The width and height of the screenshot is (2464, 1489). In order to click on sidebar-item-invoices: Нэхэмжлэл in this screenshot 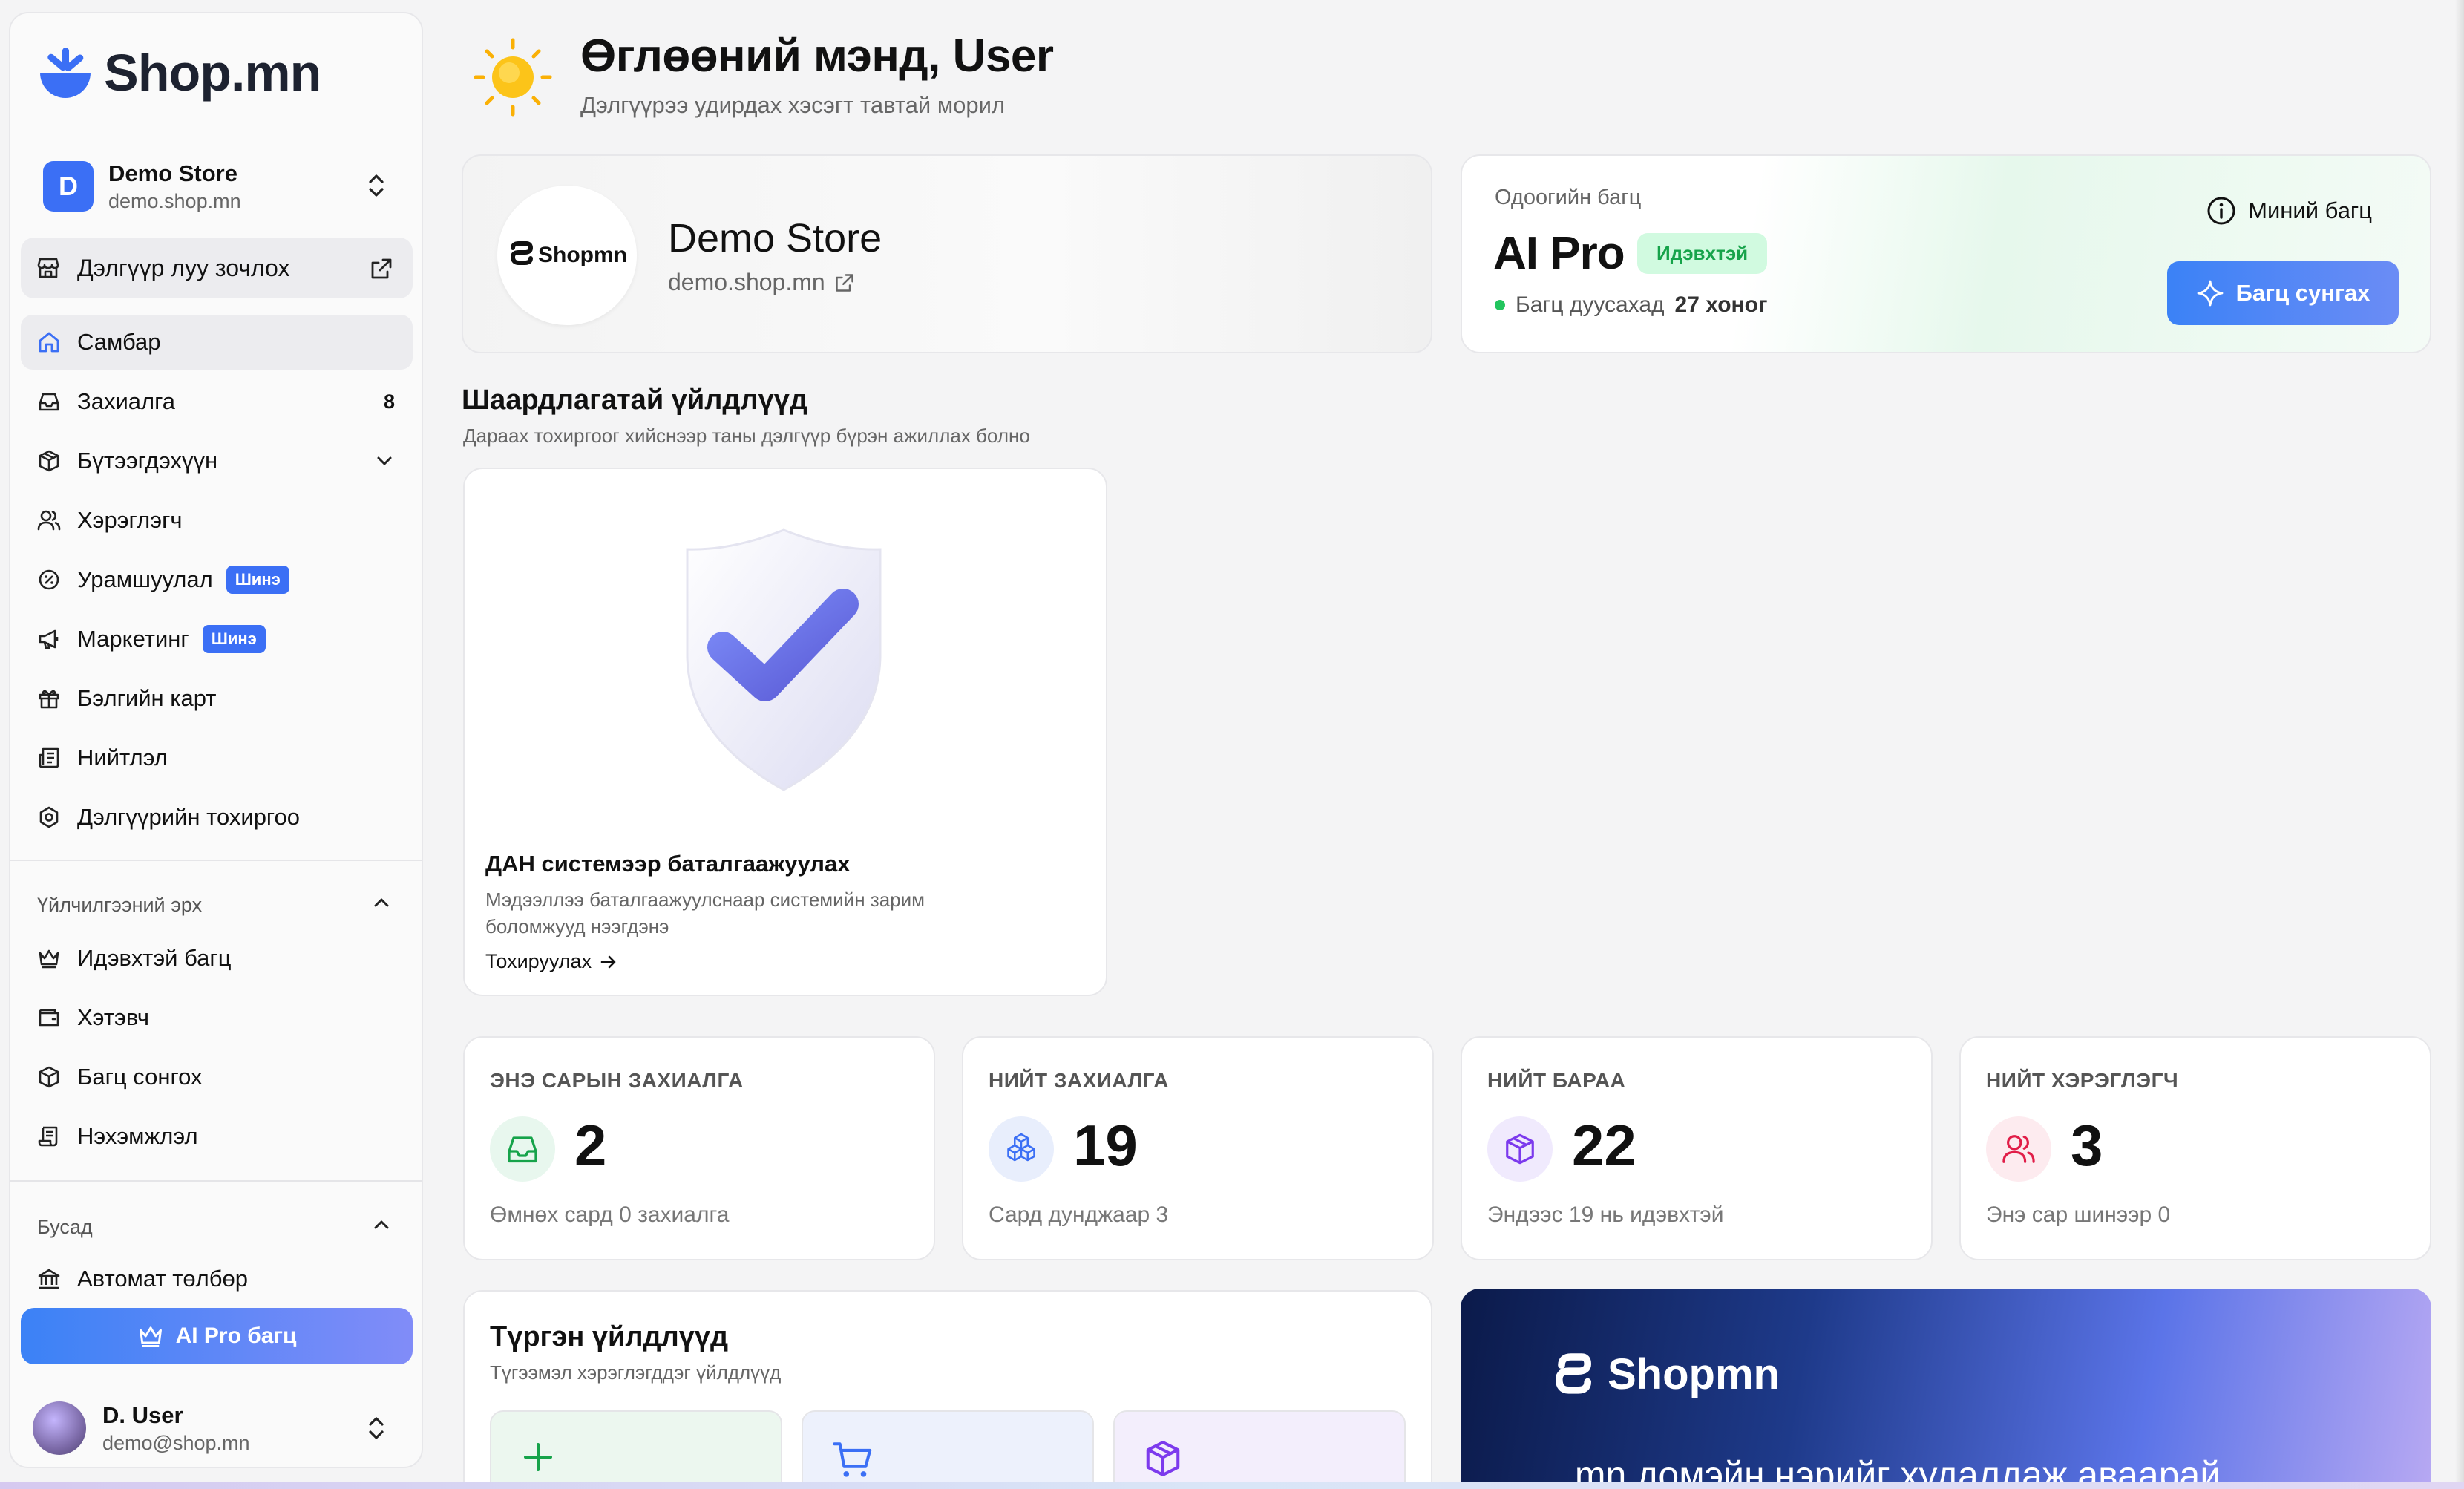, I will do `click(217, 1136)`.